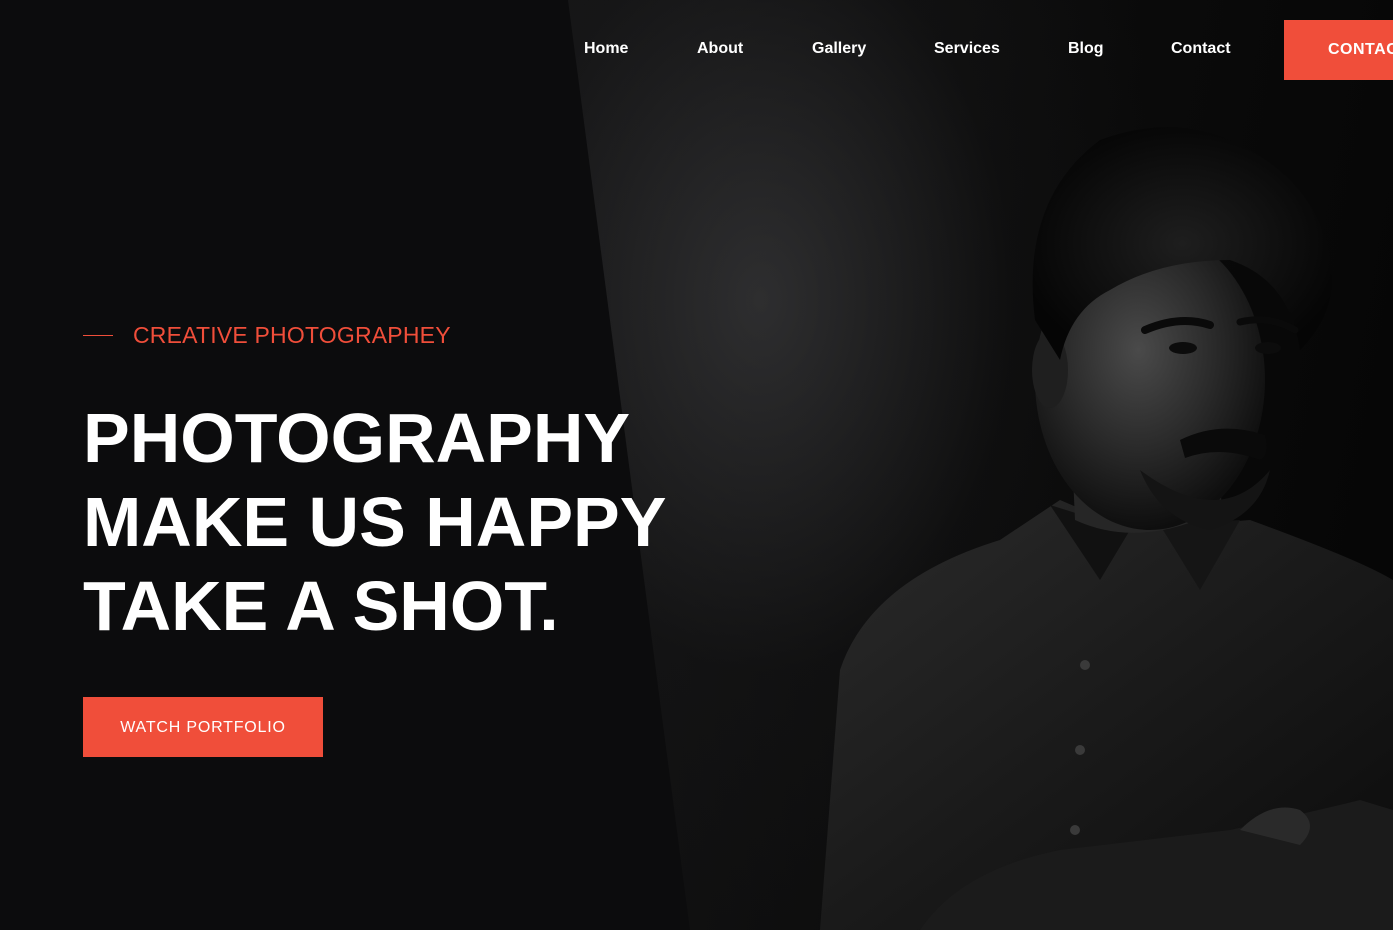 This screenshot has height=930, width=1393. What do you see at coordinates (321, 606) in the screenshot?
I see `headline-line-3: TAKE A SHOT.` at bounding box center [321, 606].